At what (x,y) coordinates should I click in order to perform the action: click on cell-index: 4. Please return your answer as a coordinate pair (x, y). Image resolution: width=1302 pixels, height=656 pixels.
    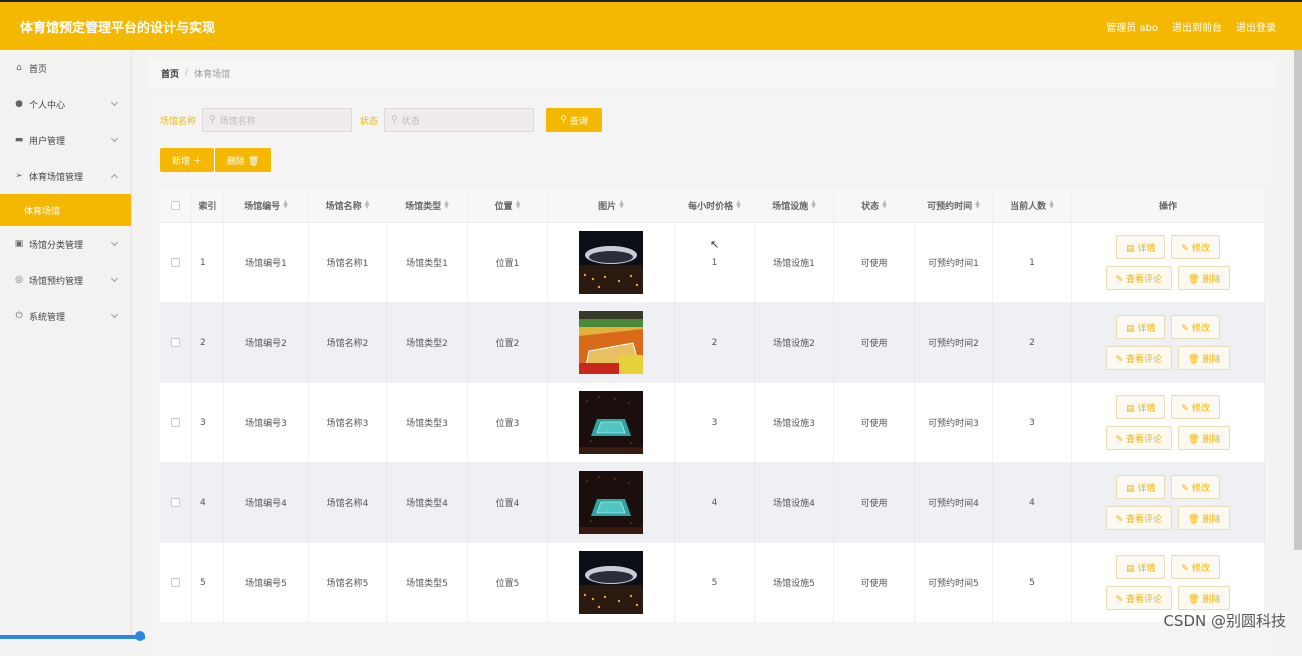
    Looking at the image, I should click on (208, 502).